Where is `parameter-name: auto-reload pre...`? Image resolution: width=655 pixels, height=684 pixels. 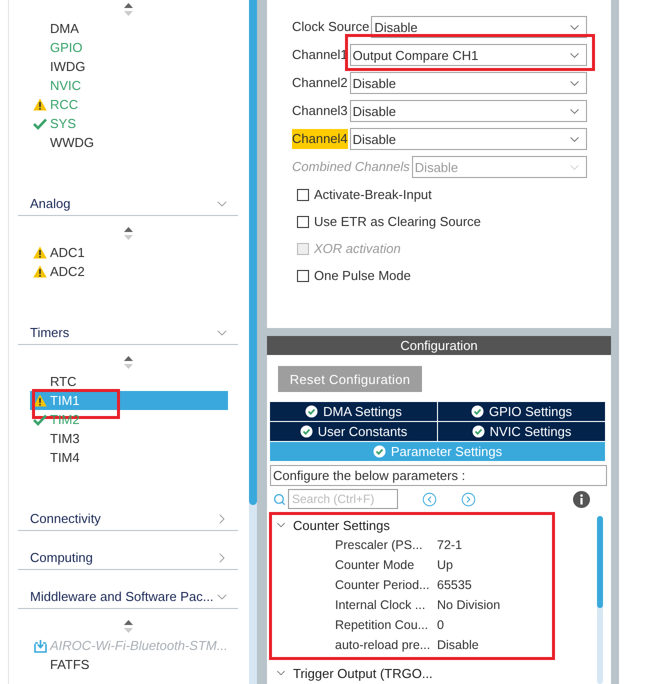
parameter-name: auto-reload pre... is located at coordinates (383, 645).